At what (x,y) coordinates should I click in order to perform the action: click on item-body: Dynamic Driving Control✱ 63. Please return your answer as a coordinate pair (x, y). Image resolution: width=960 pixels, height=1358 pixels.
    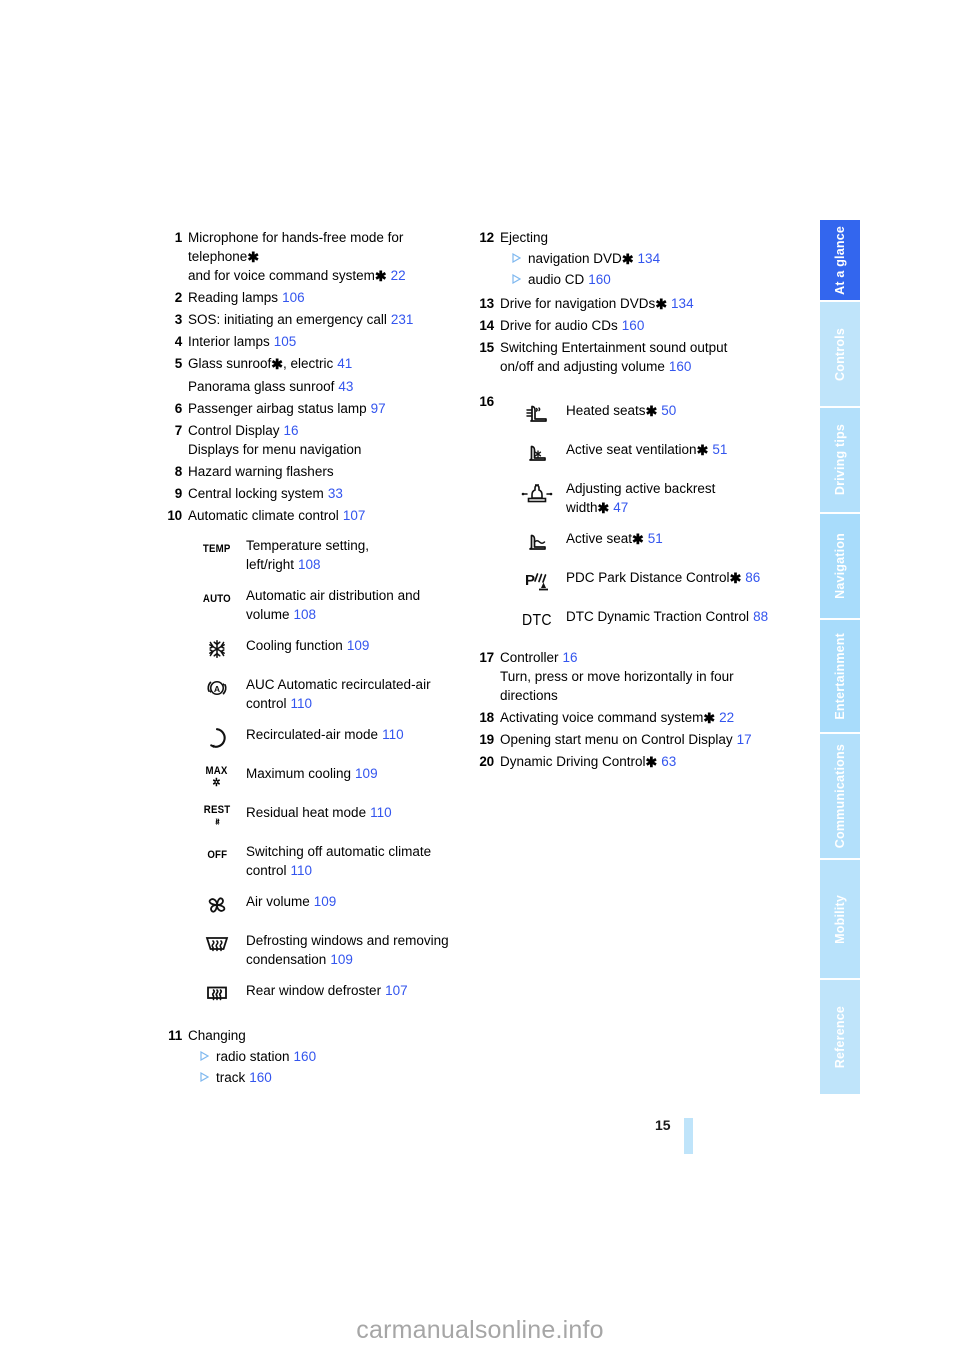
    Looking at the image, I should click on (649, 761).